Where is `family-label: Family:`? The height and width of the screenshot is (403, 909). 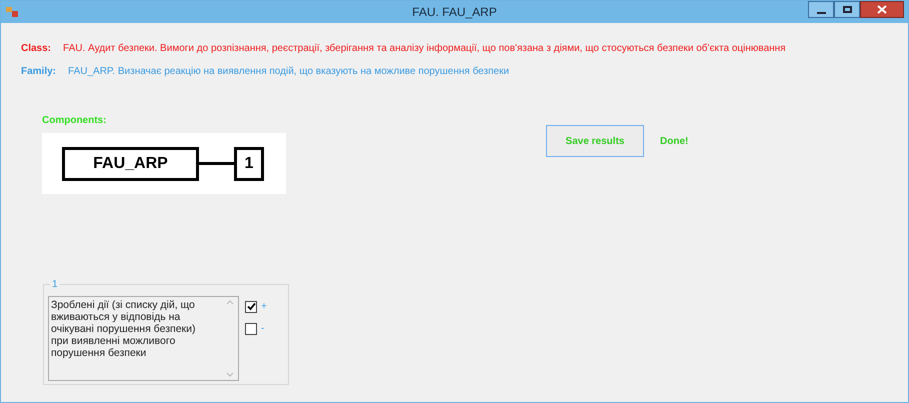 family-label: Family: is located at coordinates (38, 72).